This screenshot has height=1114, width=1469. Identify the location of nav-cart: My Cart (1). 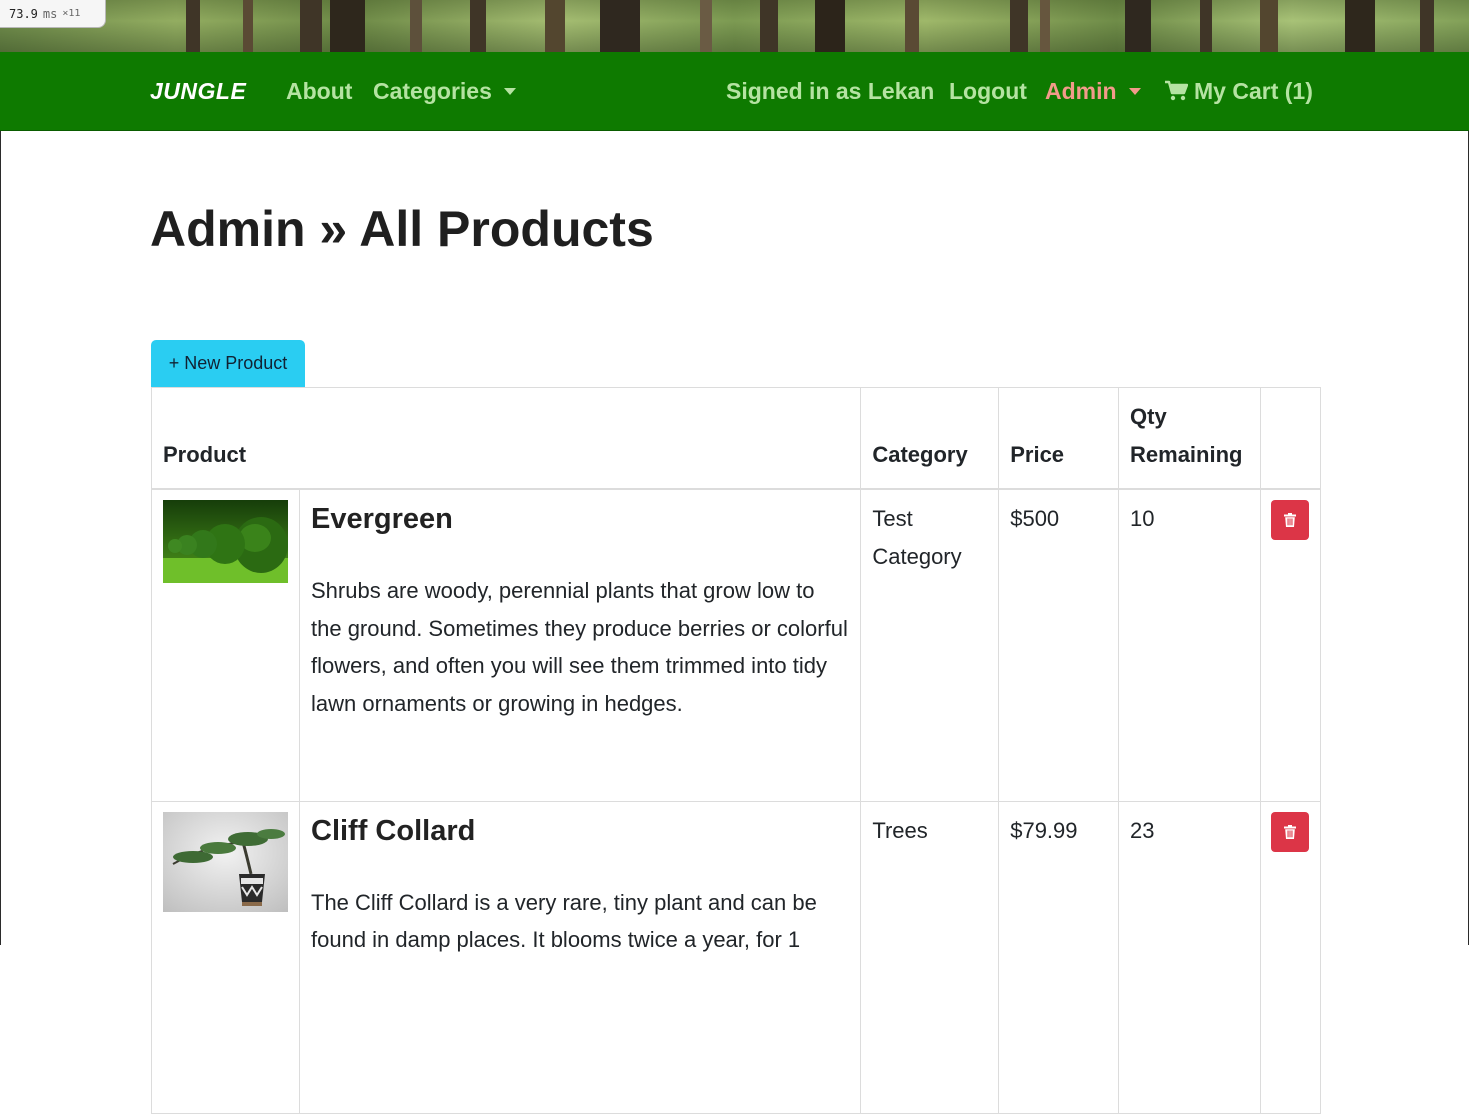
(1238, 91).